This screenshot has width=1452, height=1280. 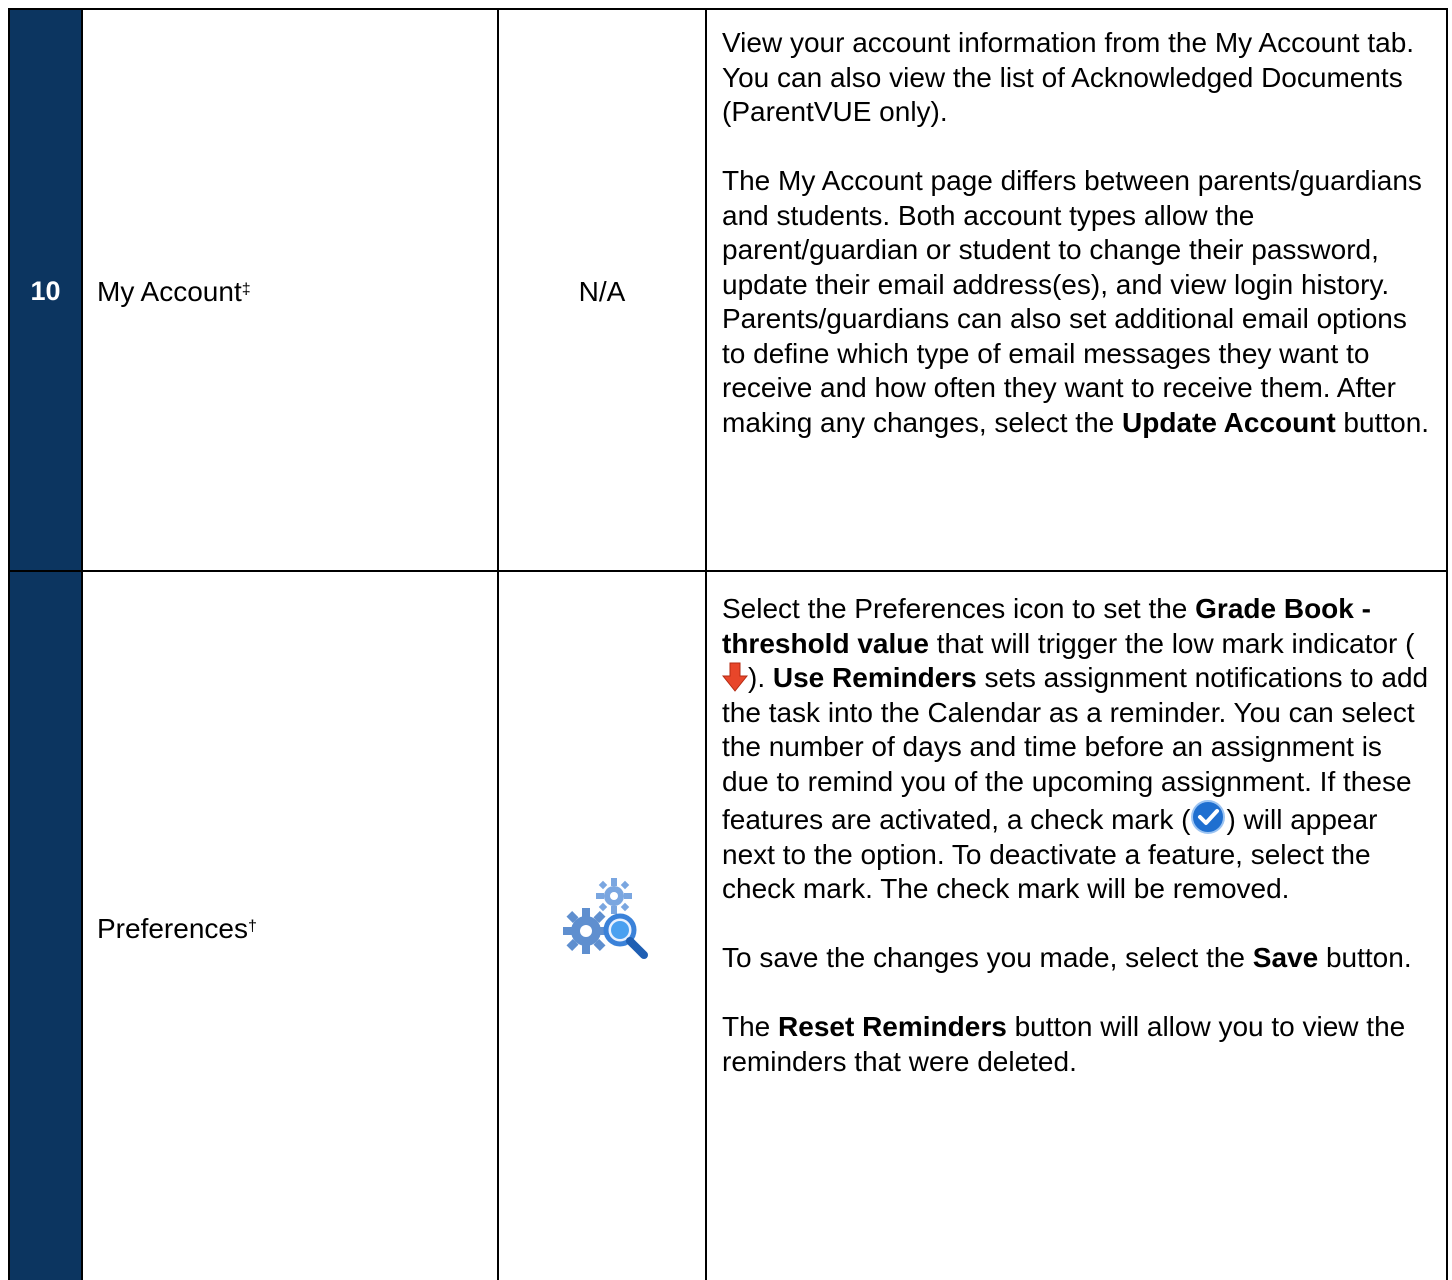 What do you see at coordinates (602, 291) in the screenshot?
I see `icon-not-applicable: N/A` at bounding box center [602, 291].